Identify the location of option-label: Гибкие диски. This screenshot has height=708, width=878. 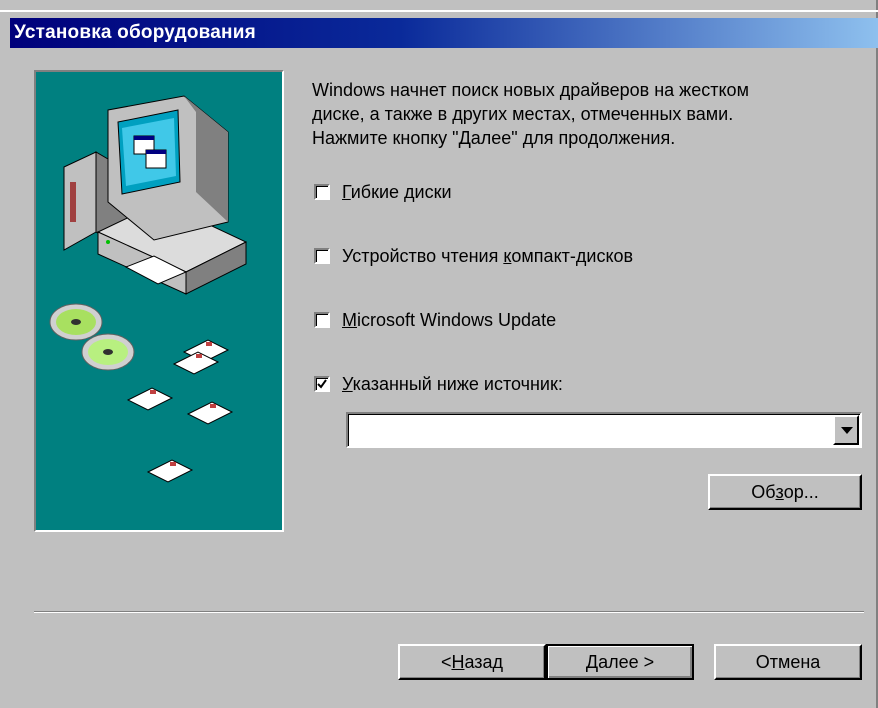
(397, 191).